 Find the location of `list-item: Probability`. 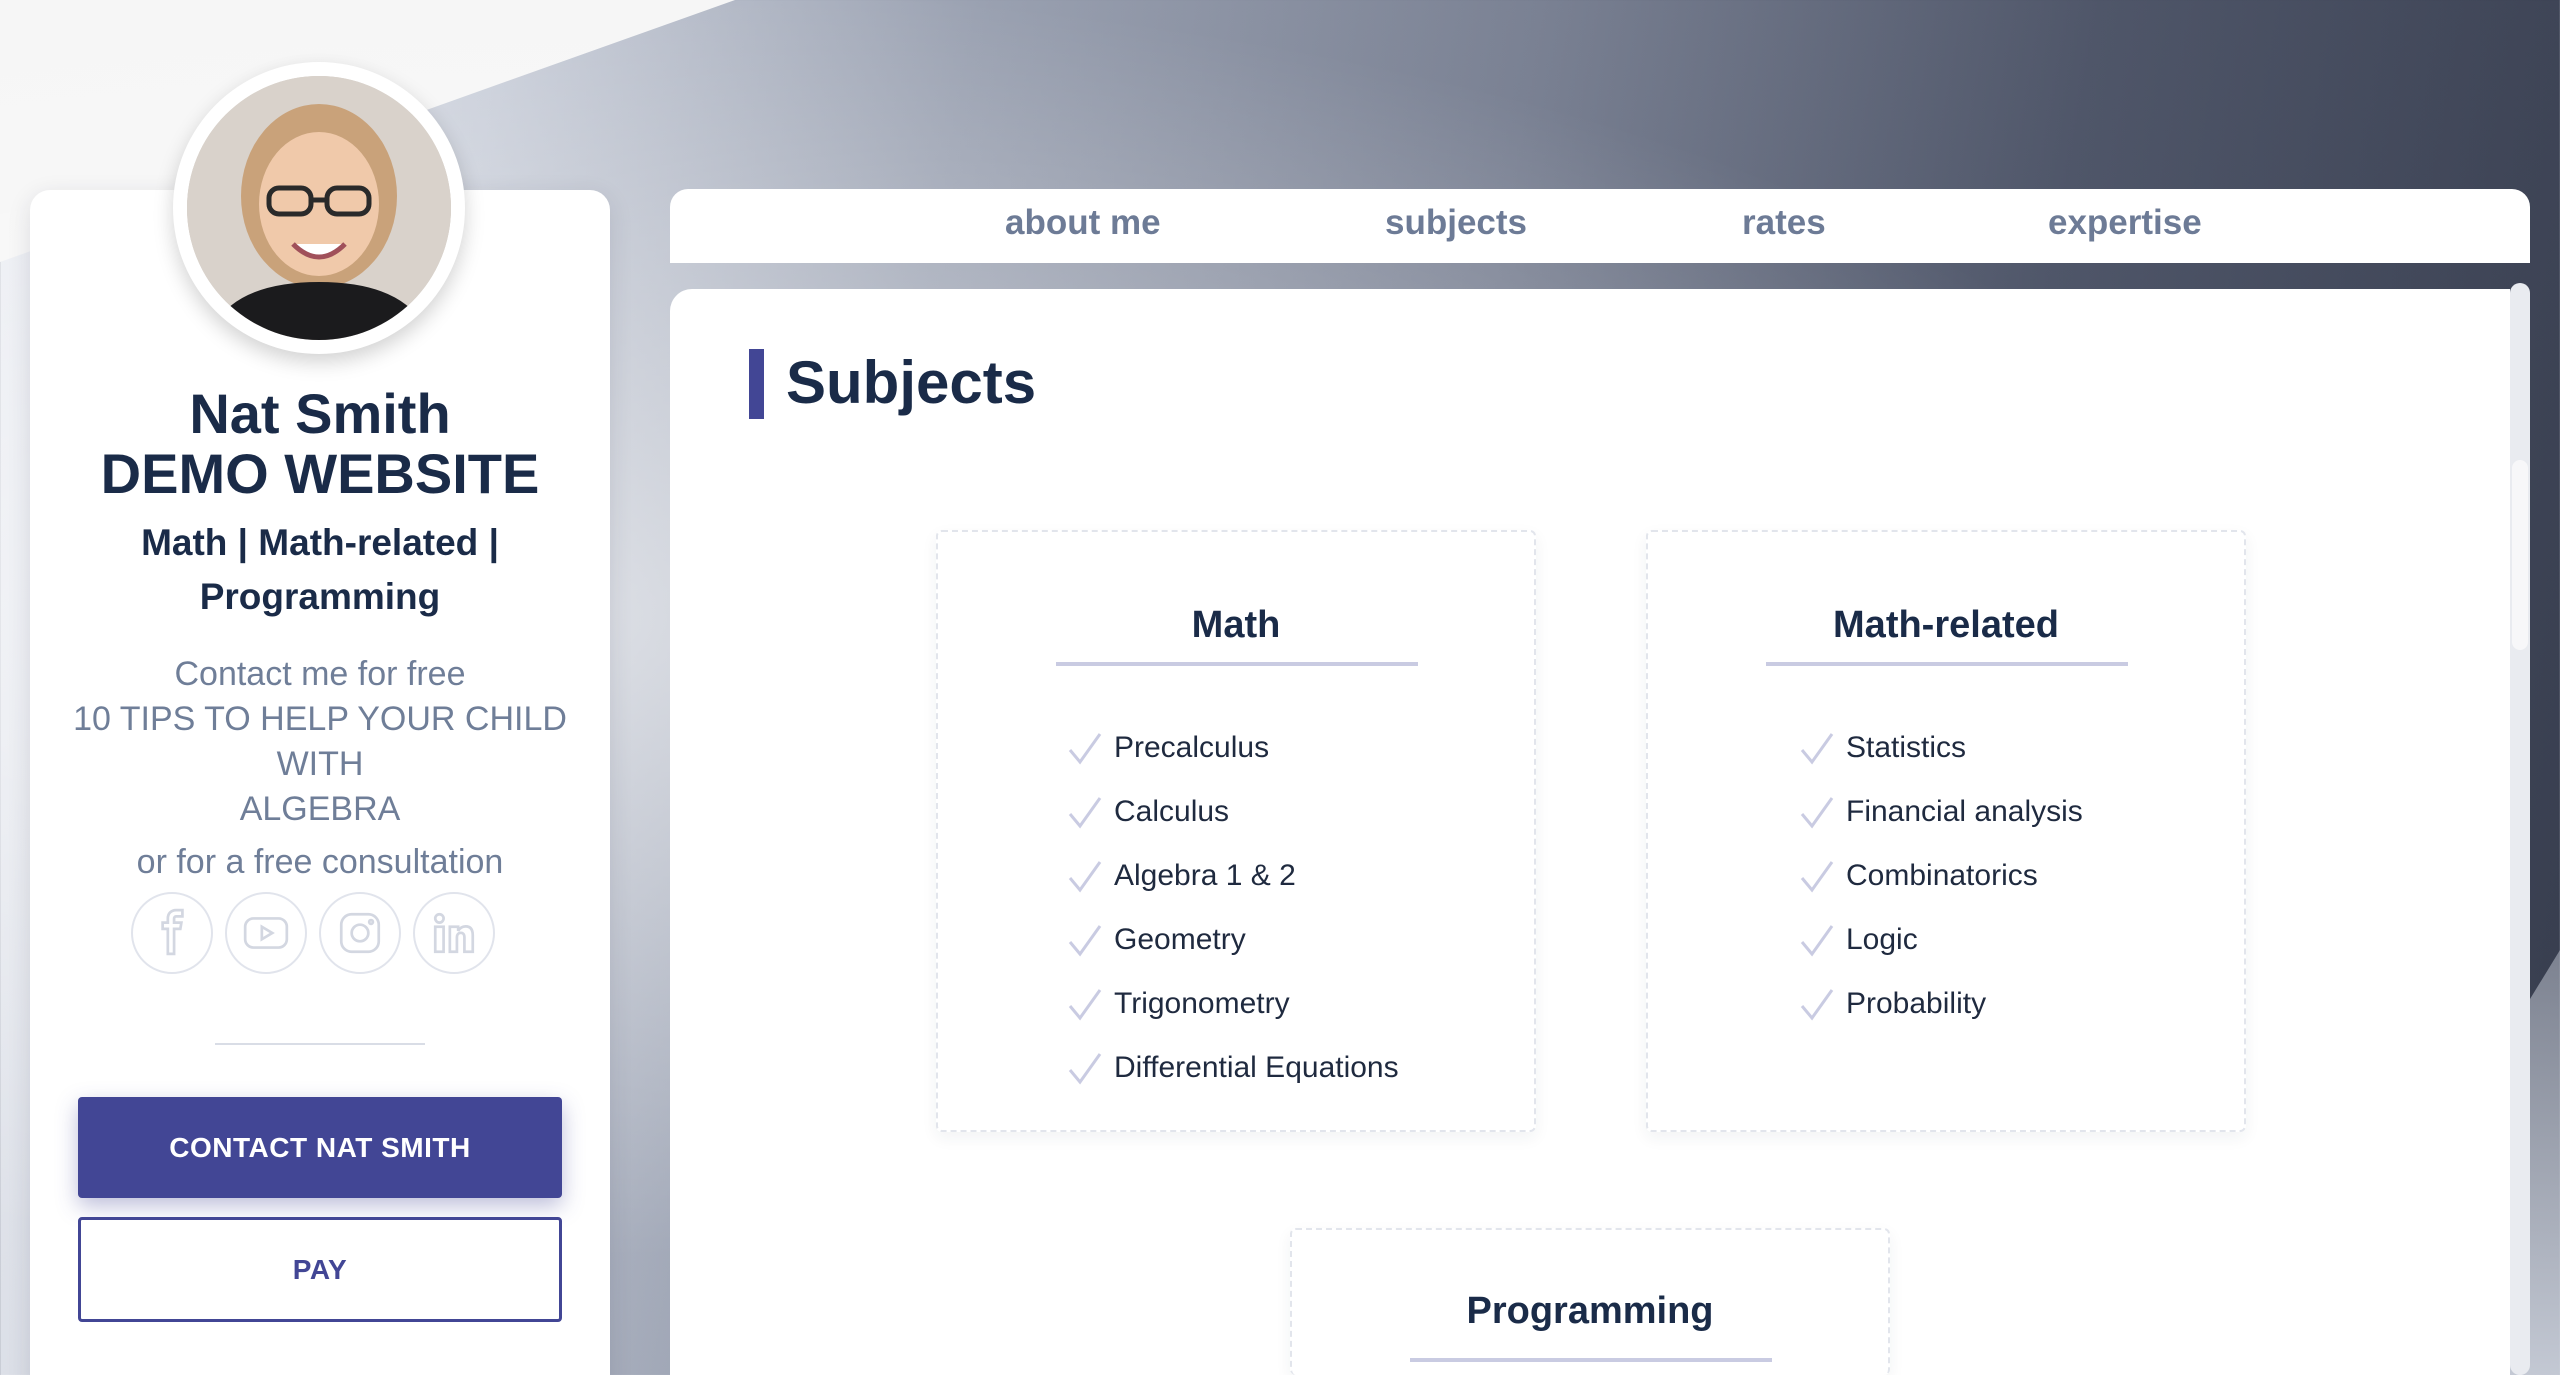

list-item: Probability is located at coordinates (1940, 1004).